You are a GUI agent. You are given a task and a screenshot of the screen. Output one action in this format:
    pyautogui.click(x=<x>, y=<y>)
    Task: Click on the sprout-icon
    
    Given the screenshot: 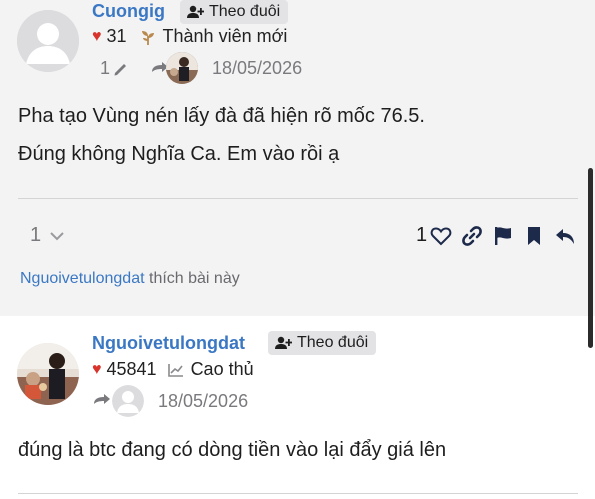 What is the action you would take?
    pyautogui.click(x=147, y=37)
    